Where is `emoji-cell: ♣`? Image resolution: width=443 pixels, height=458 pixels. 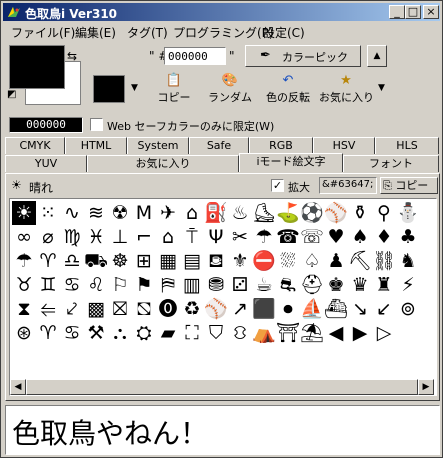
emoji-cell: ♣ is located at coordinates (408, 237).